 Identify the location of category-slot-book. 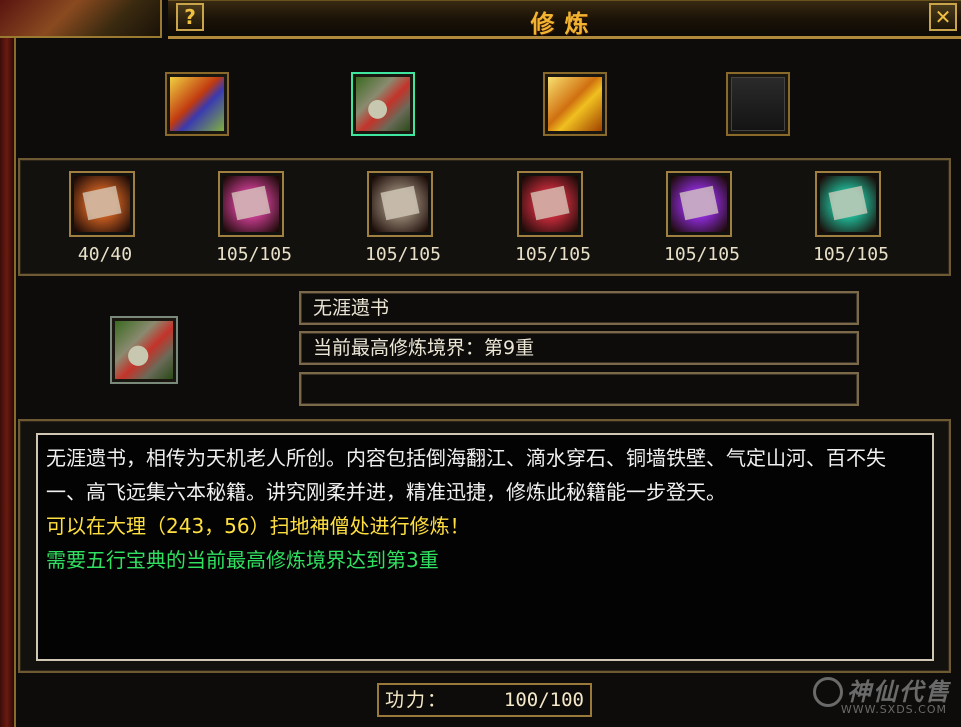
(197, 104).